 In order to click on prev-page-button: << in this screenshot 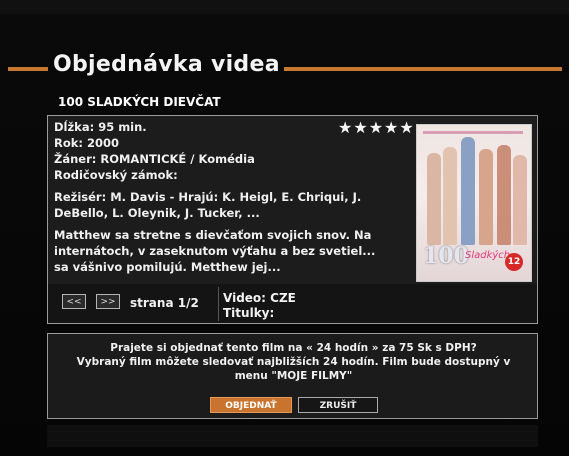, I will do `click(74, 301)`.